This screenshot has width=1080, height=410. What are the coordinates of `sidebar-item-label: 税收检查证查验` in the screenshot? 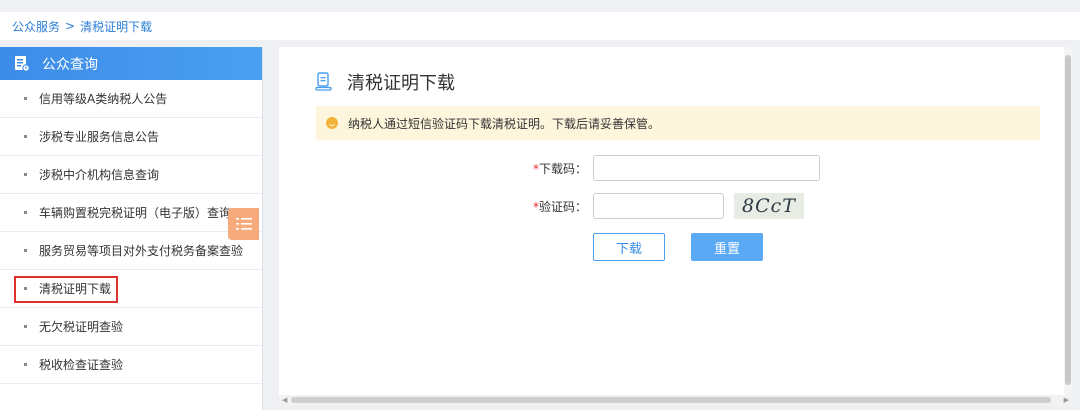 It's located at (81, 365).